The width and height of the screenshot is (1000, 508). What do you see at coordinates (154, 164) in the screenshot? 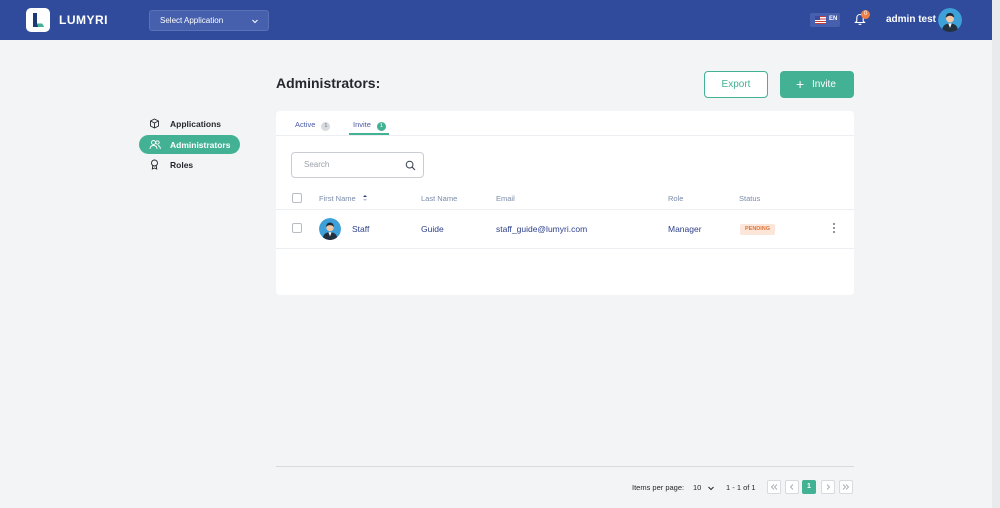
I see `award-icon` at bounding box center [154, 164].